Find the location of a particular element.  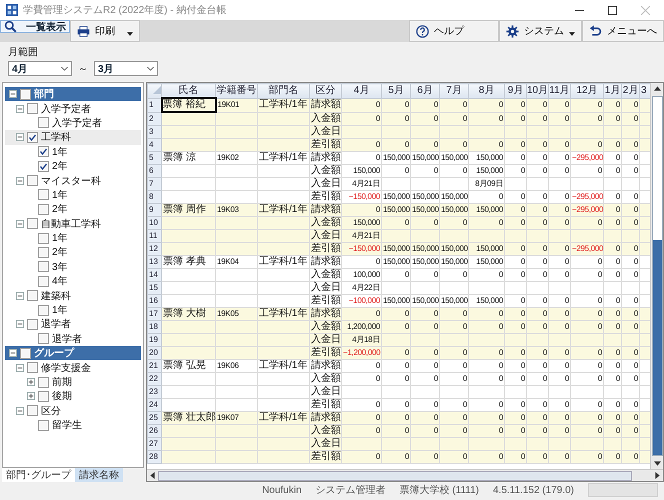

tree-item: 4年 is located at coordinates (73, 281).